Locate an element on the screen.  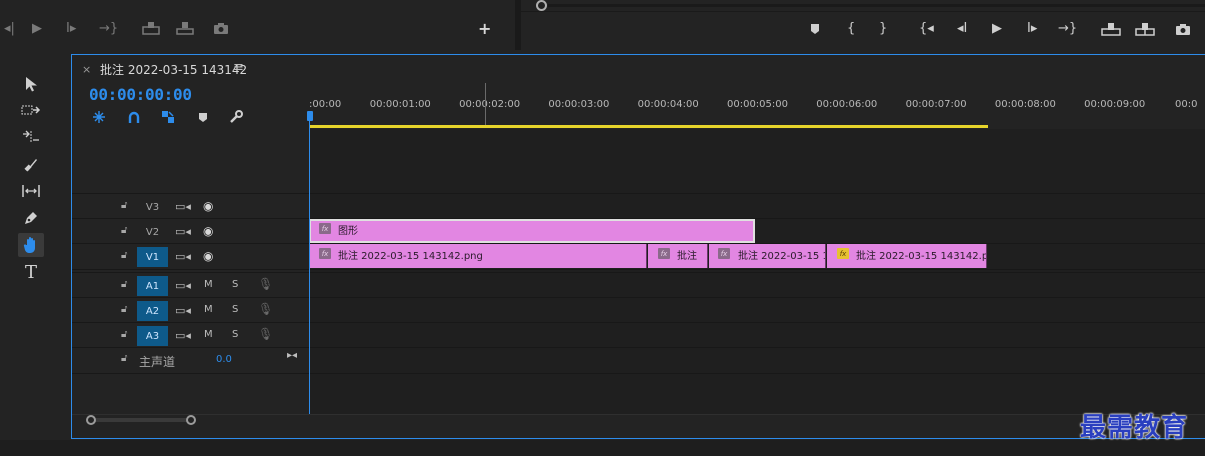
video-clip: fx 批注 is located at coordinates (678, 256).